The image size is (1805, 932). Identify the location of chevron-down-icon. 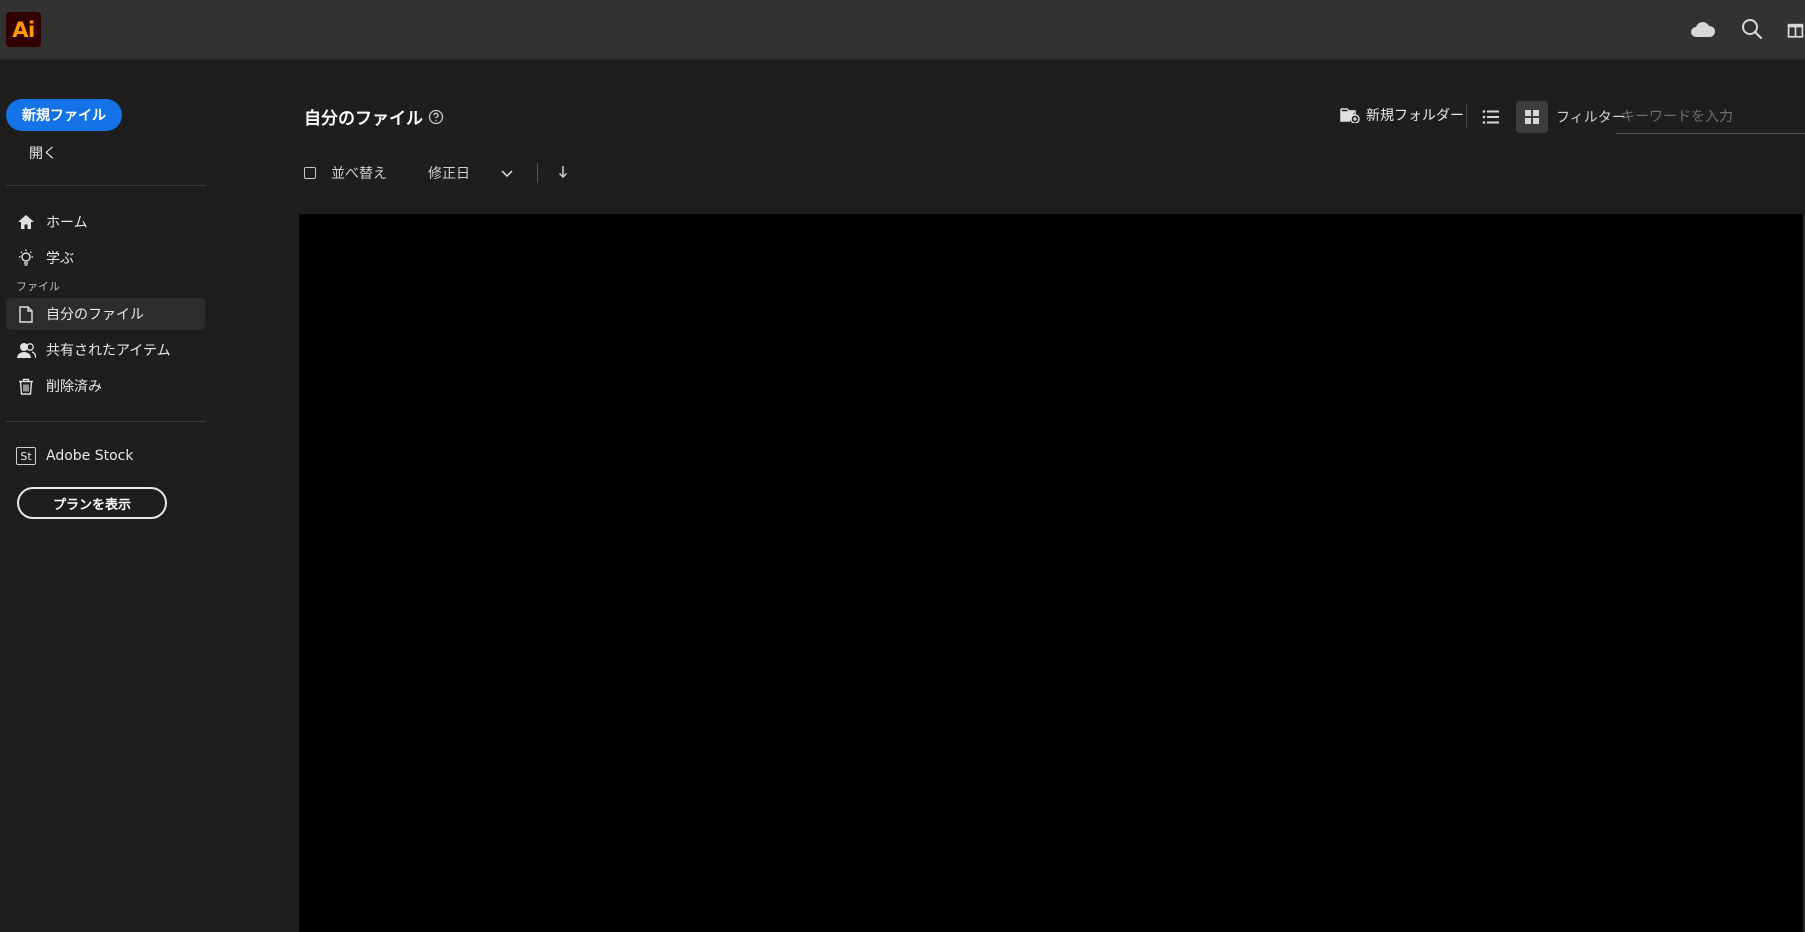
(507, 174).